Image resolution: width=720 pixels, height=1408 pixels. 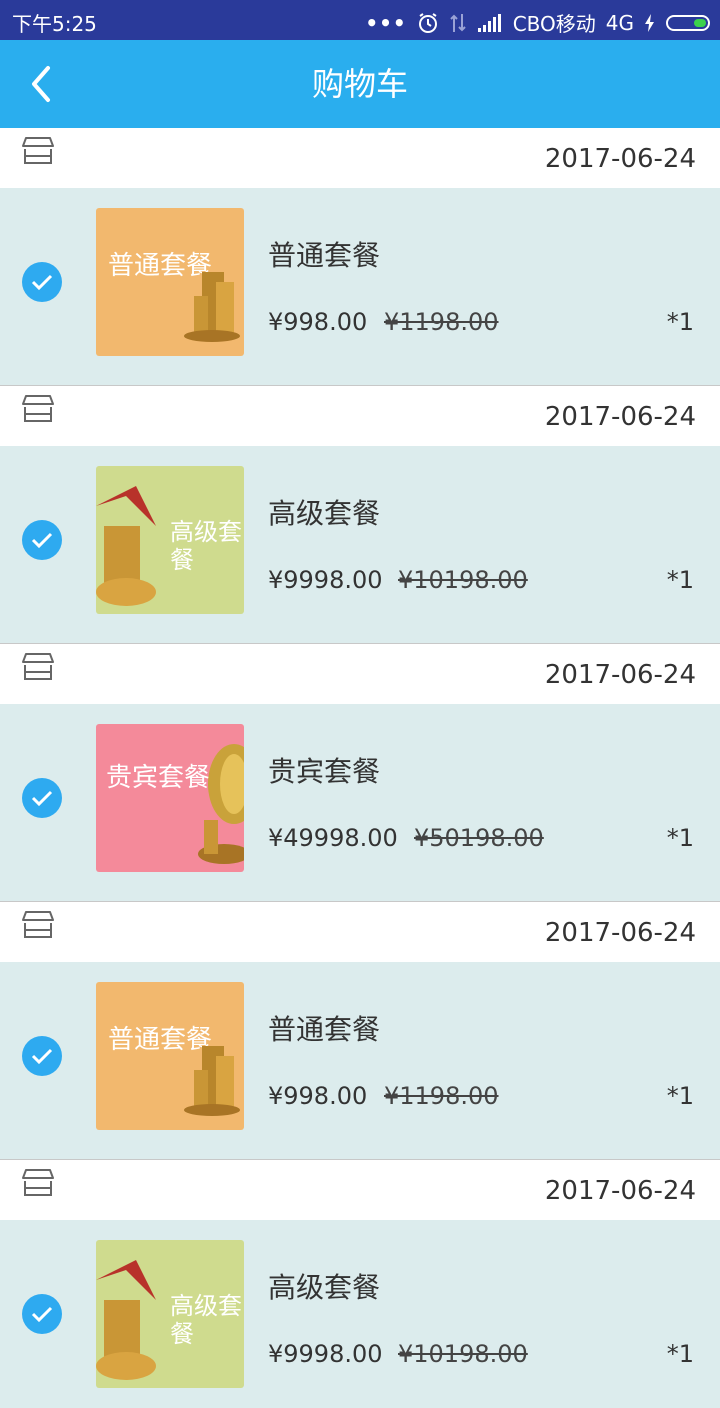 I want to click on signal-icon, so click(x=489, y=22).